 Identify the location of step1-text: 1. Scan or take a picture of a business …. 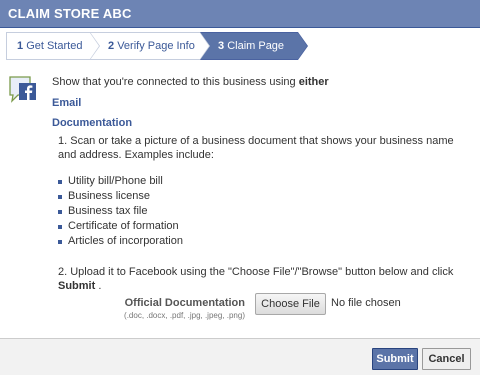
(256, 148).